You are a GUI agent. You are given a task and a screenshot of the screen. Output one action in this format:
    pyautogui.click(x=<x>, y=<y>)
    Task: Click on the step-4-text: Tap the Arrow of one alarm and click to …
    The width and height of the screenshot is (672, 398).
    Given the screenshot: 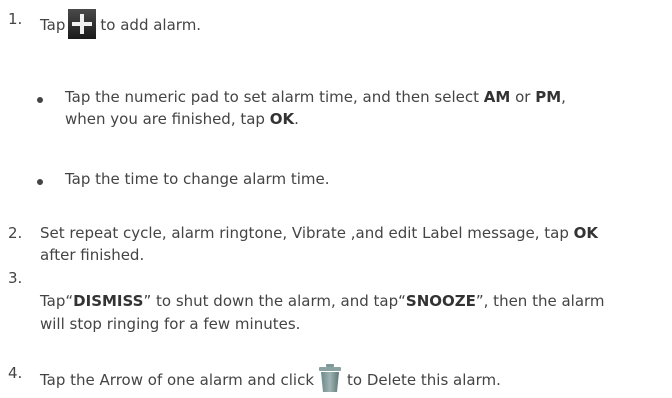 What is the action you would take?
    pyautogui.click(x=270, y=380)
    